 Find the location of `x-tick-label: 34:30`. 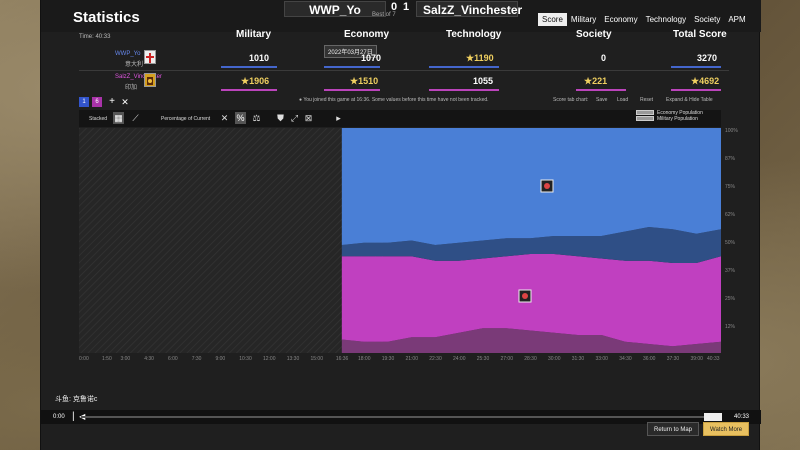

x-tick-label: 34:30 is located at coordinates (625, 359).